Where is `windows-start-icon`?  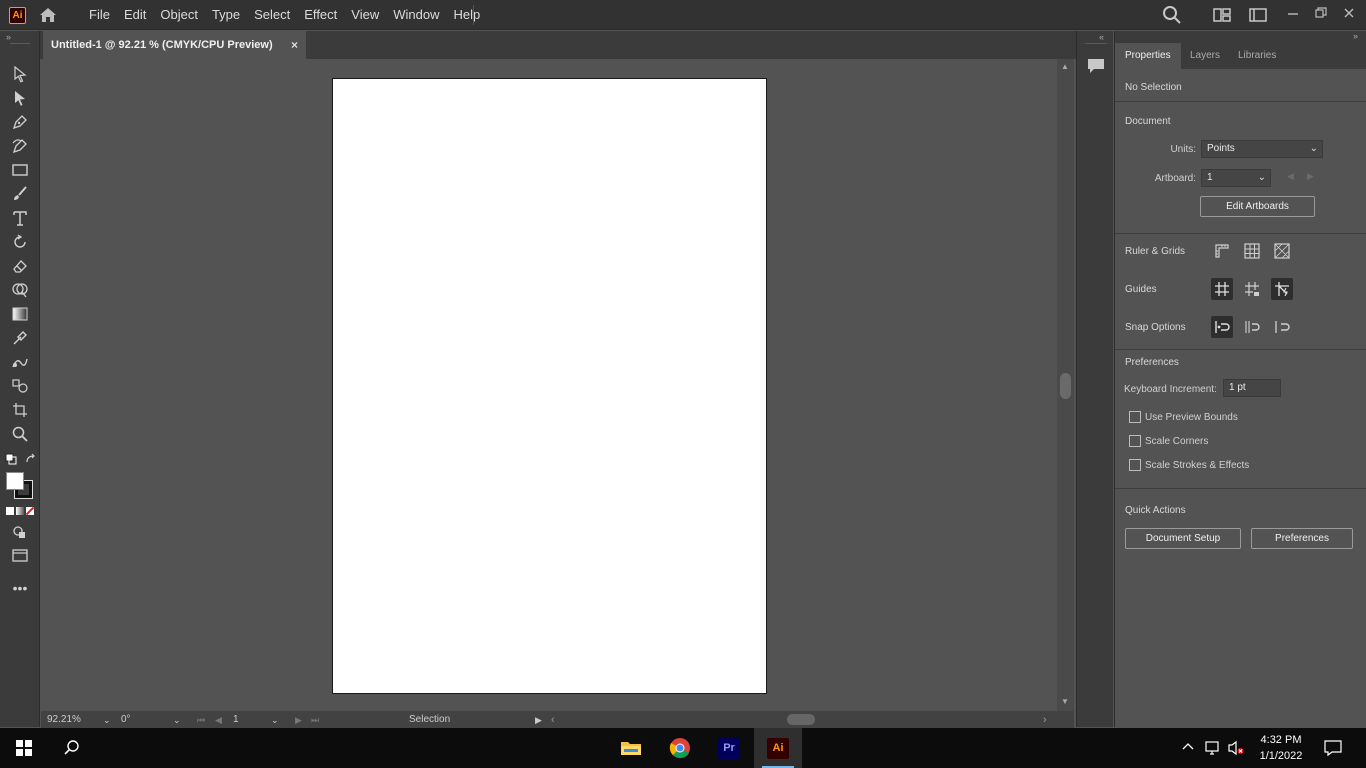
windows-start-icon is located at coordinates (24, 748).